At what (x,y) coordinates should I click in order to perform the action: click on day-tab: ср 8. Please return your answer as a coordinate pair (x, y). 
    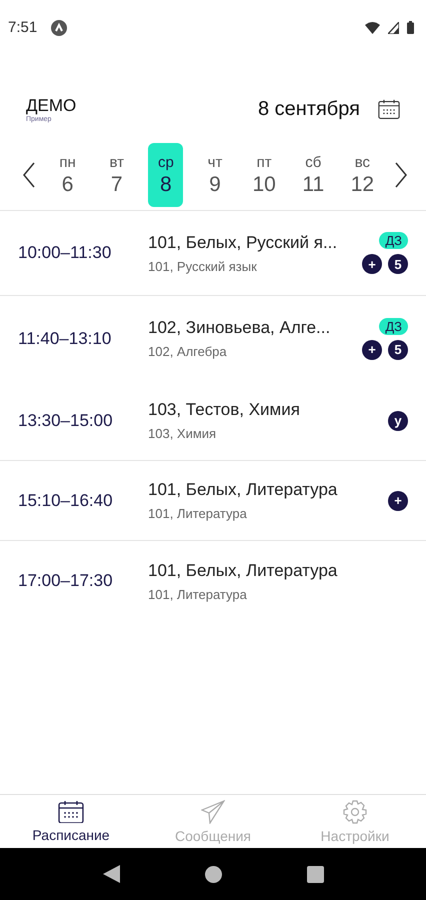
    Looking at the image, I should click on (166, 175).